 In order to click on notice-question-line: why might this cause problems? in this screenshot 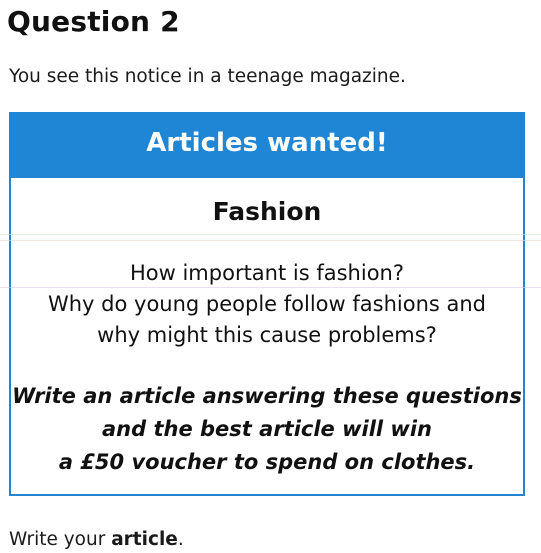, I will do `click(267, 335)`.